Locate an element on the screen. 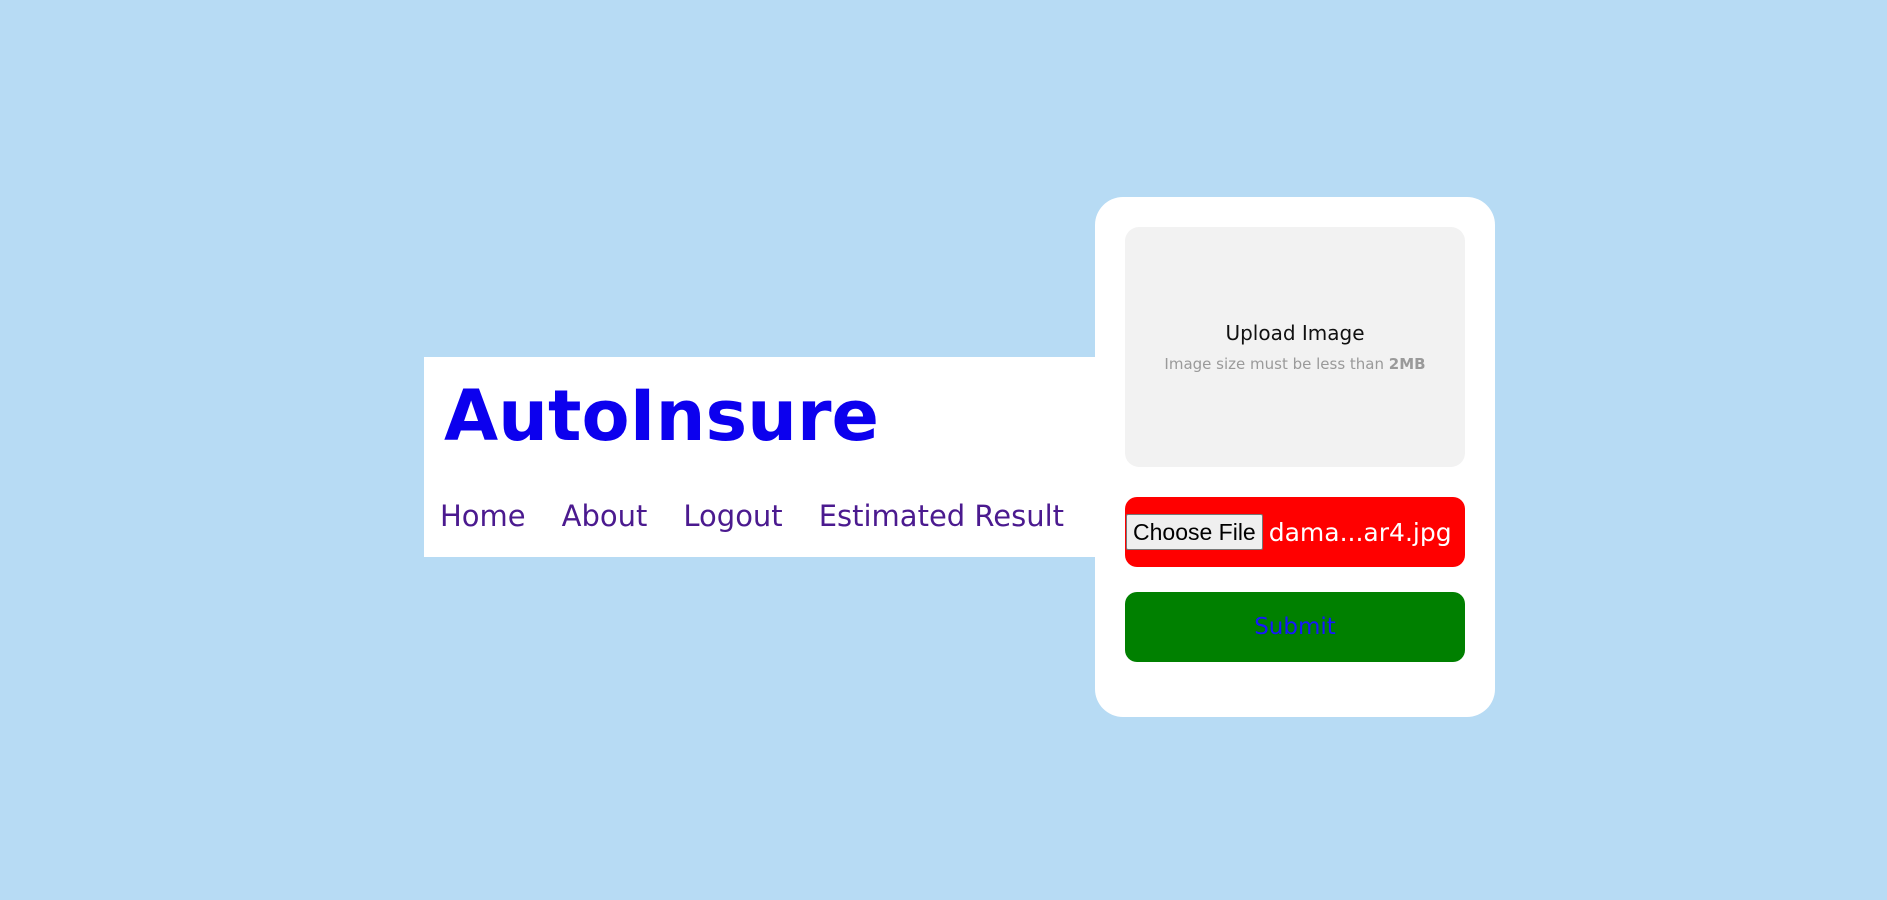 The width and height of the screenshot is (1887, 900). brand-title: AutoInsure is located at coordinates (661, 416).